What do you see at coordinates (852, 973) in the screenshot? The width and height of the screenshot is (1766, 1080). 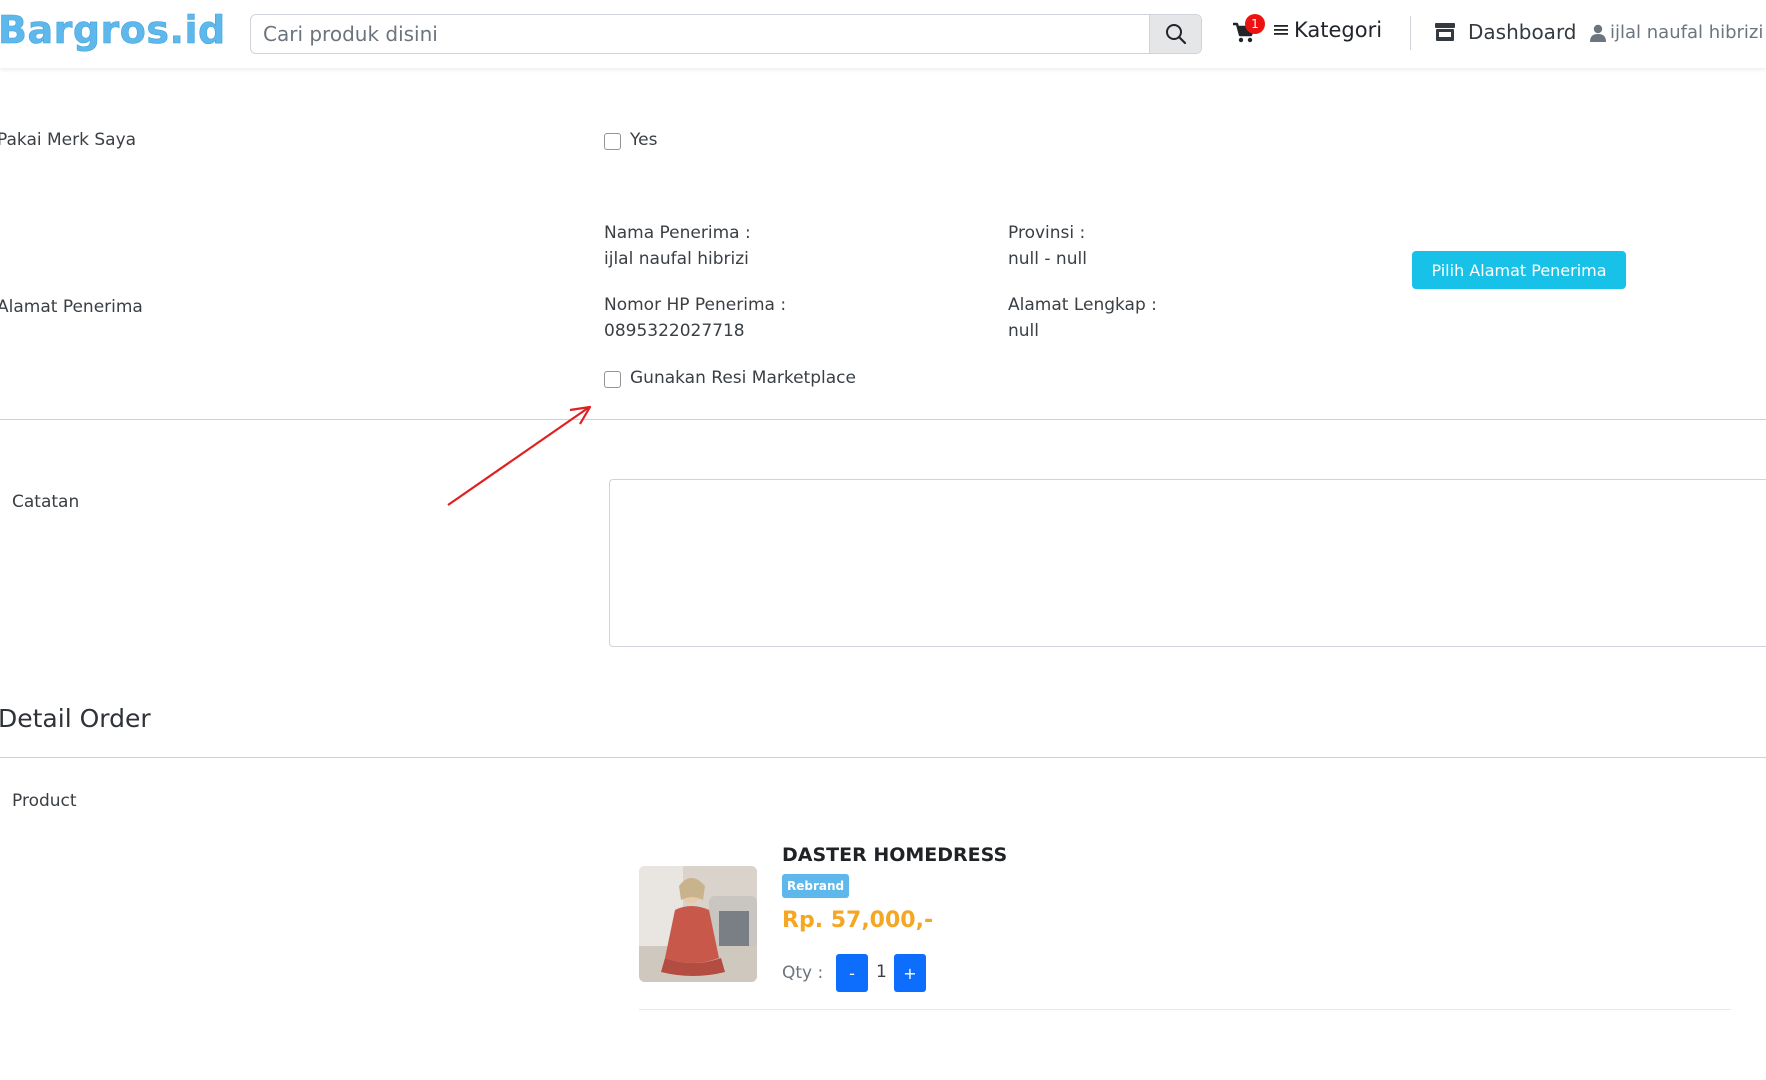 I see `qty-decrement-button: -` at bounding box center [852, 973].